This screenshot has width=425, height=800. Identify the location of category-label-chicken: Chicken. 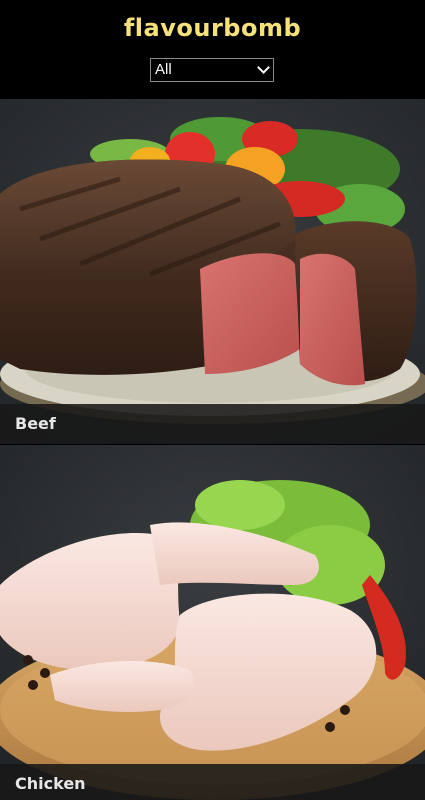
(212, 782).